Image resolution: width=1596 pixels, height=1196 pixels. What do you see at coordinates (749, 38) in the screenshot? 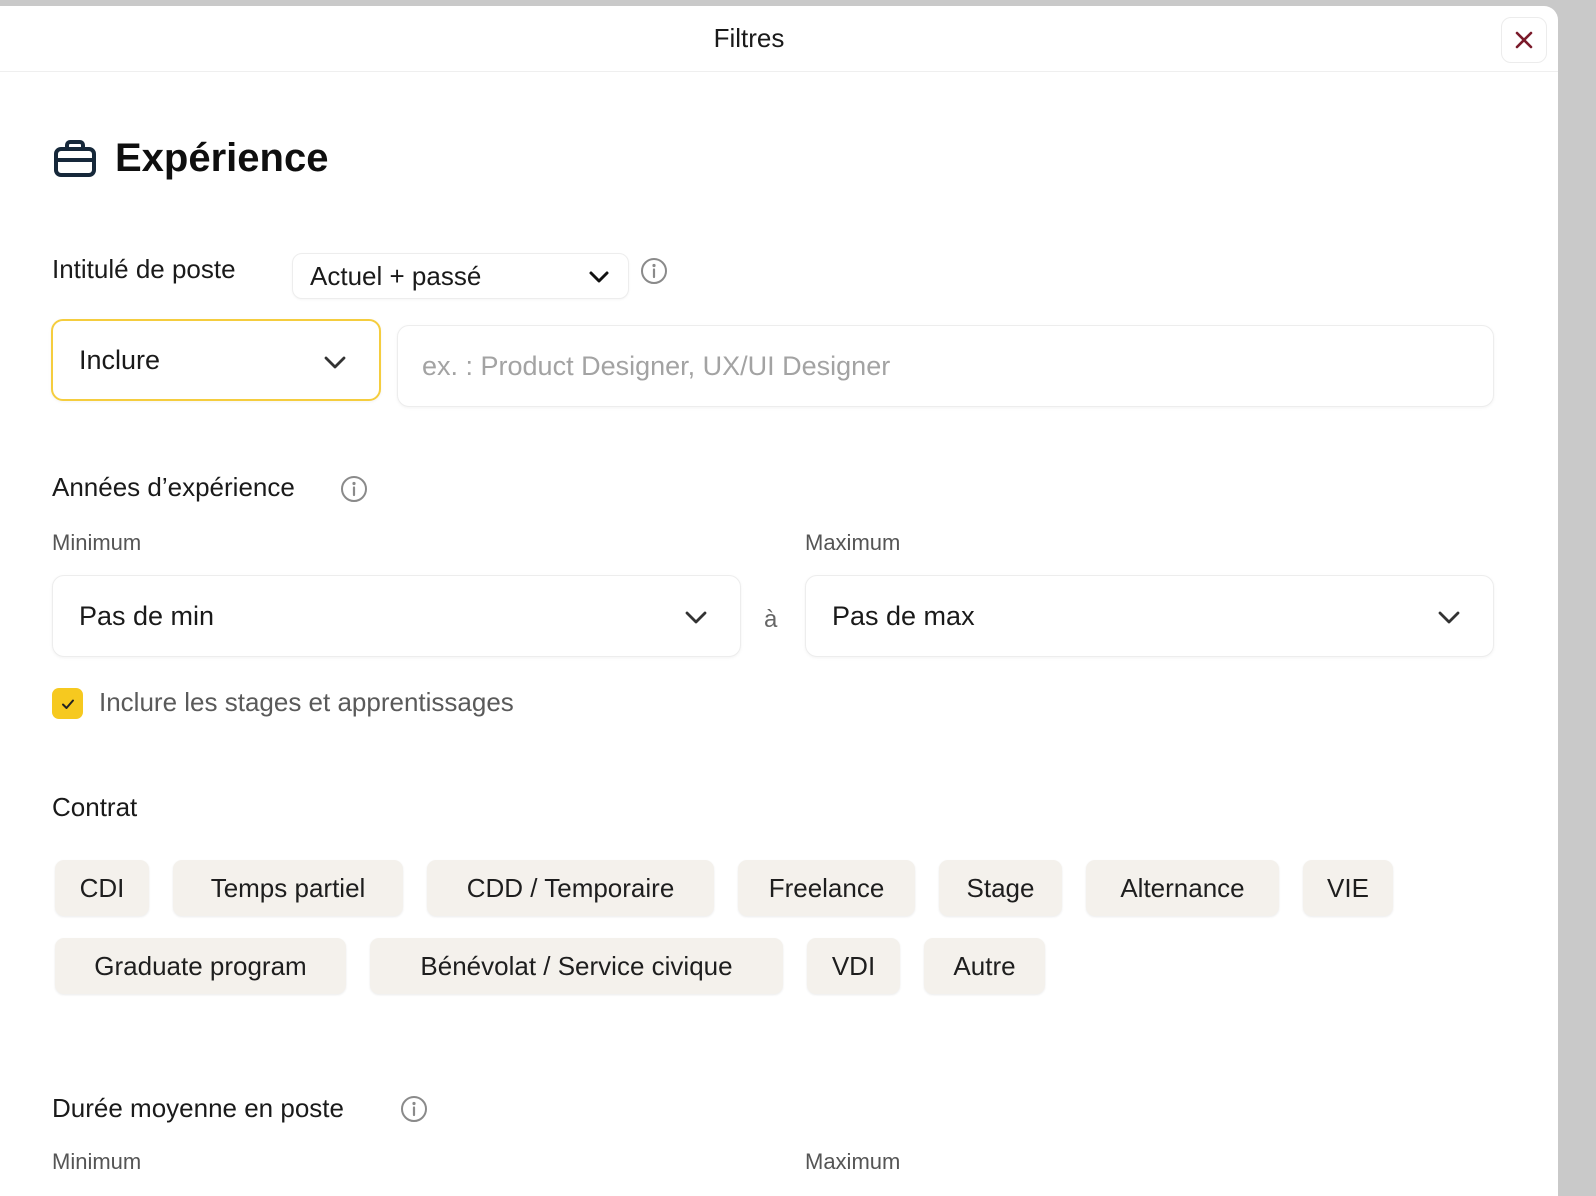
I see `panel-title: Filtres` at bounding box center [749, 38].